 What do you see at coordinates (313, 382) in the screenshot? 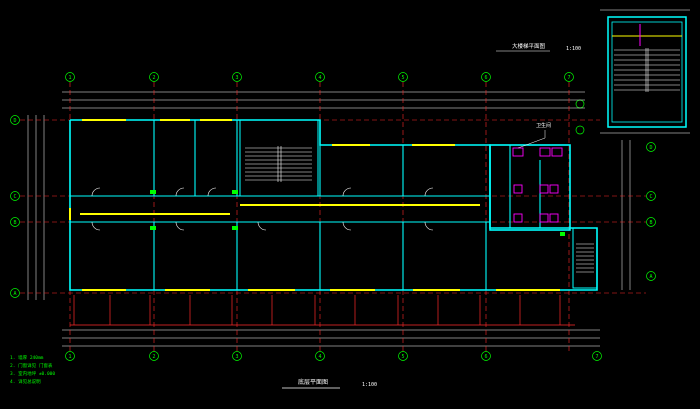
I see `main-title: 底层平面图` at bounding box center [313, 382].